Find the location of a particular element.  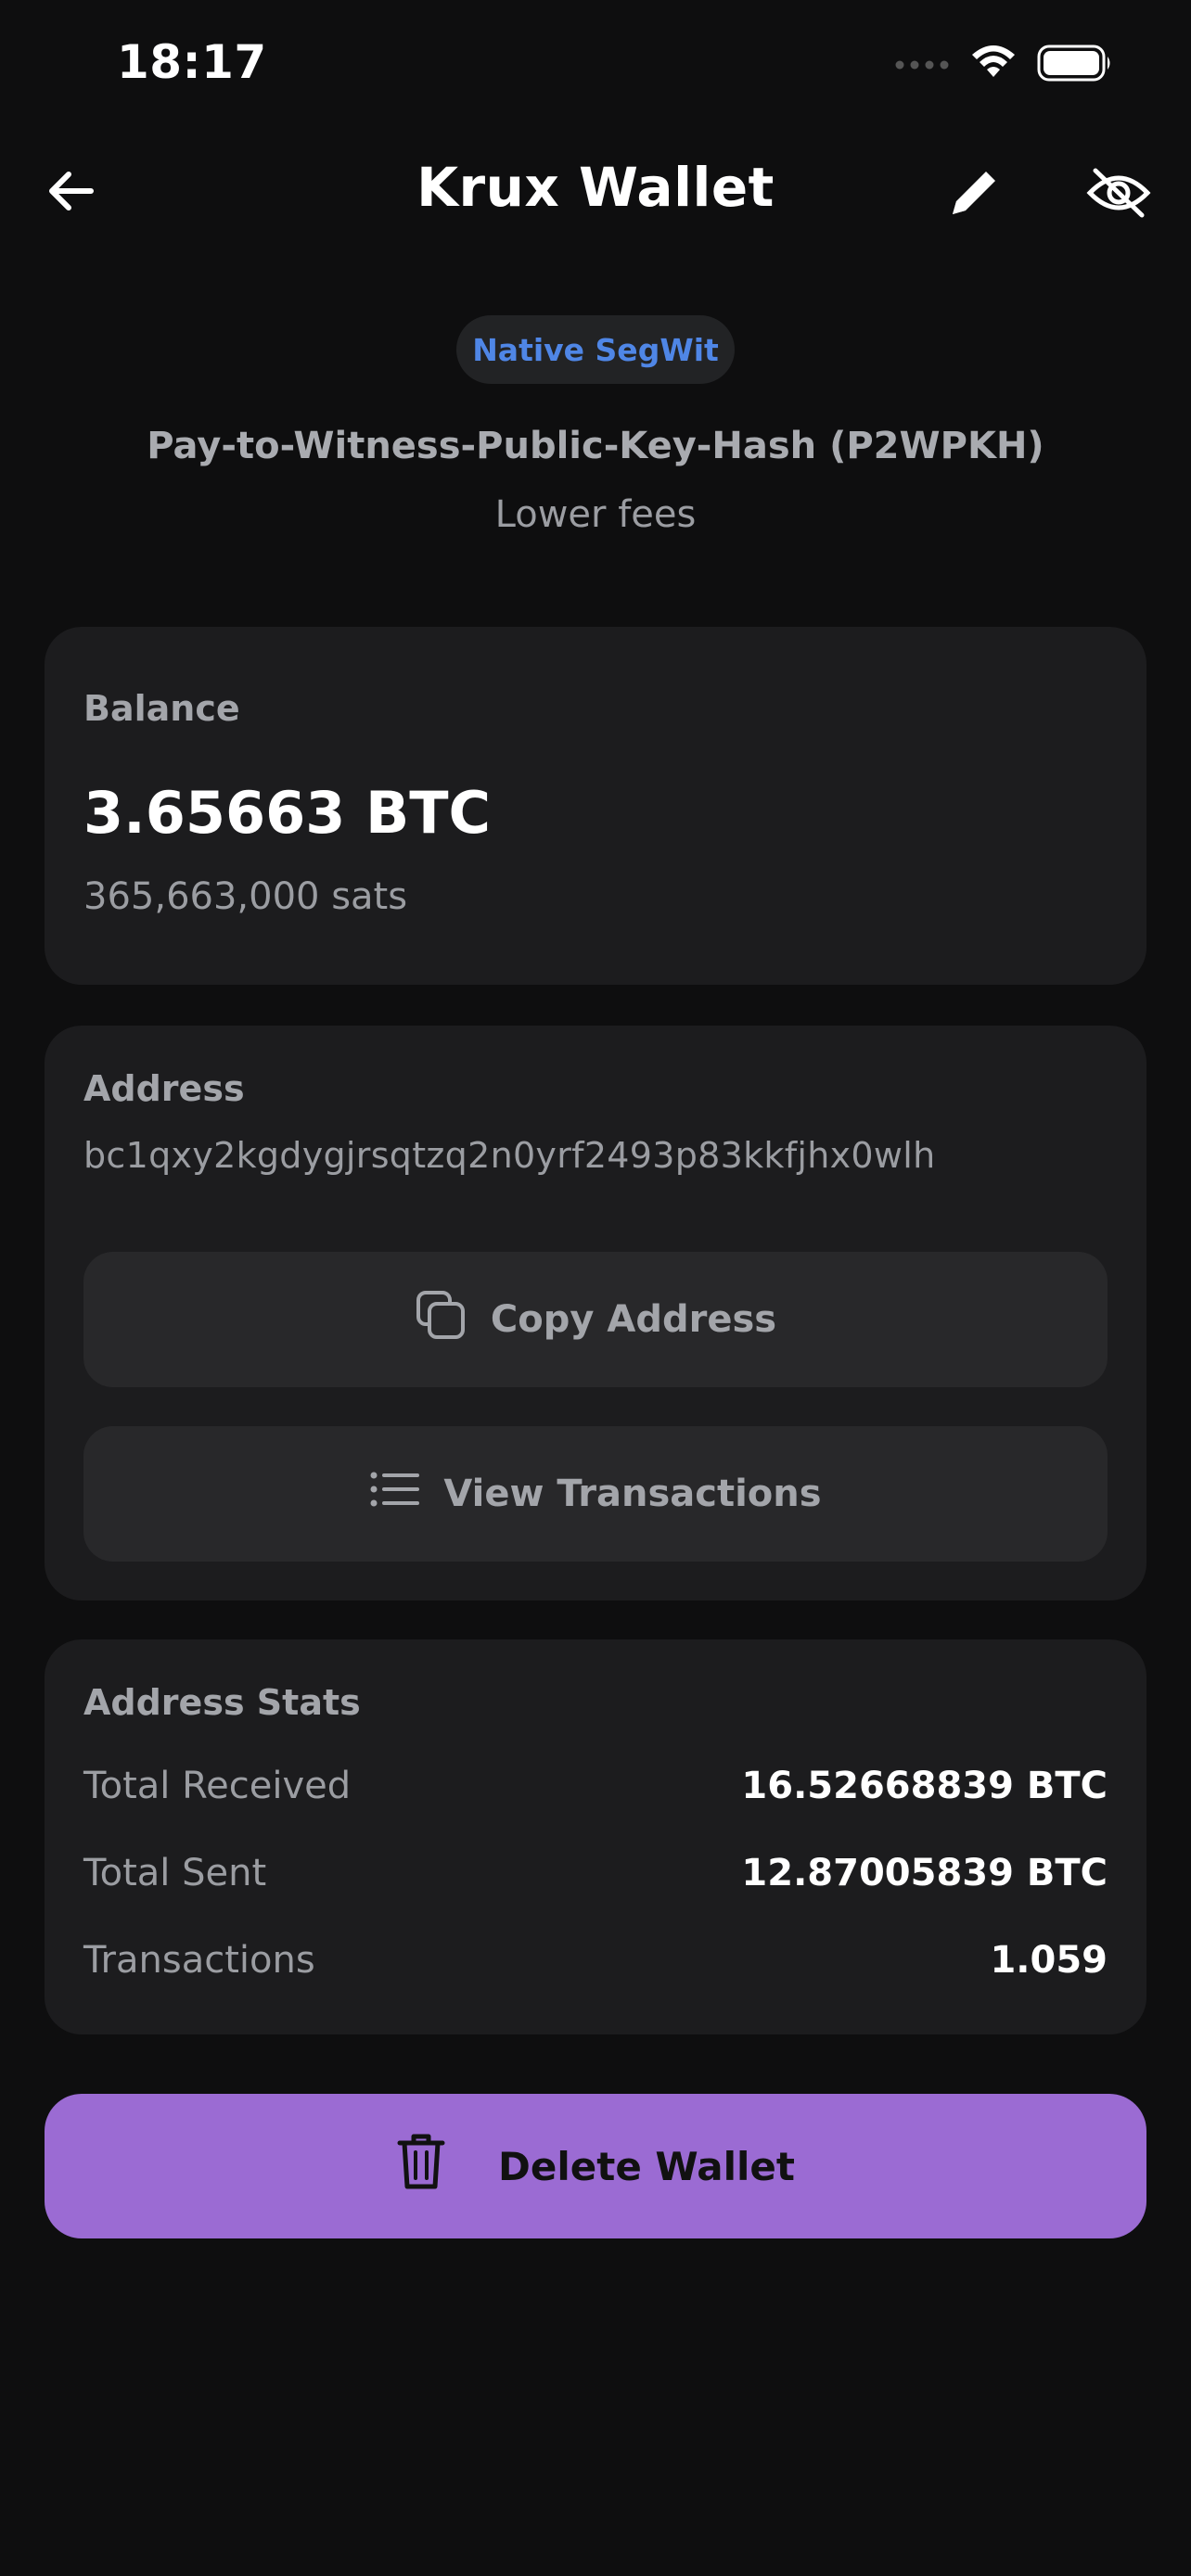

stat-value: 1.059 is located at coordinates (1049, 1960).